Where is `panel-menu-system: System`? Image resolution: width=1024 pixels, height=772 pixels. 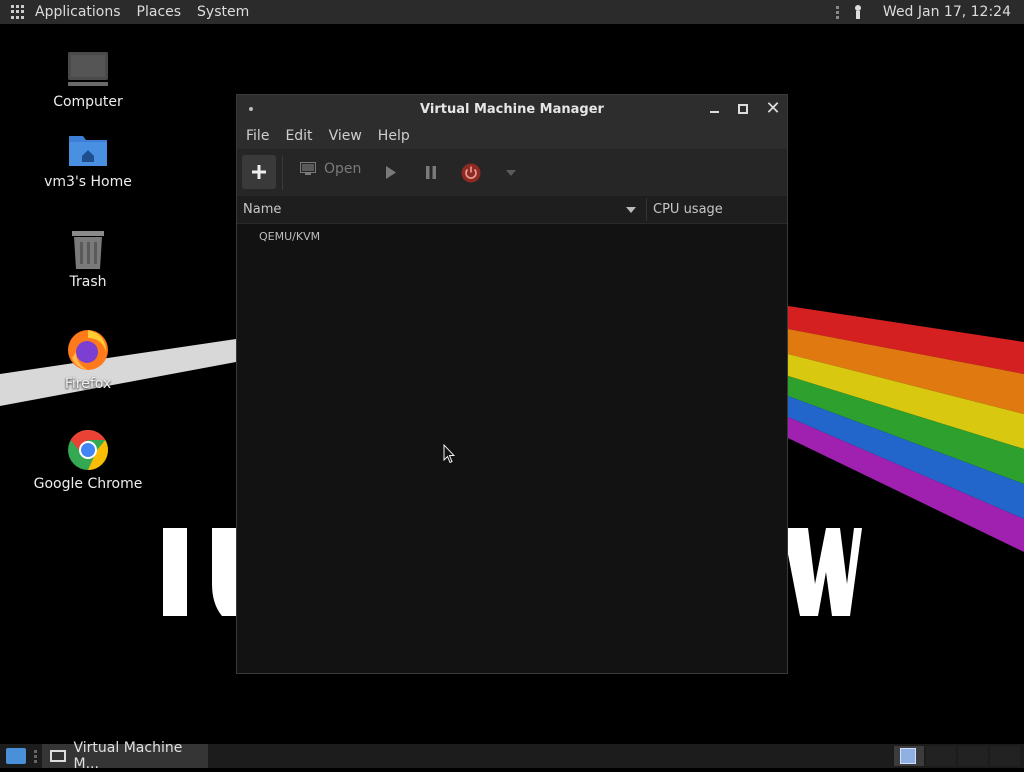
panel-menu-system: System is located at coordinates (223, 12).